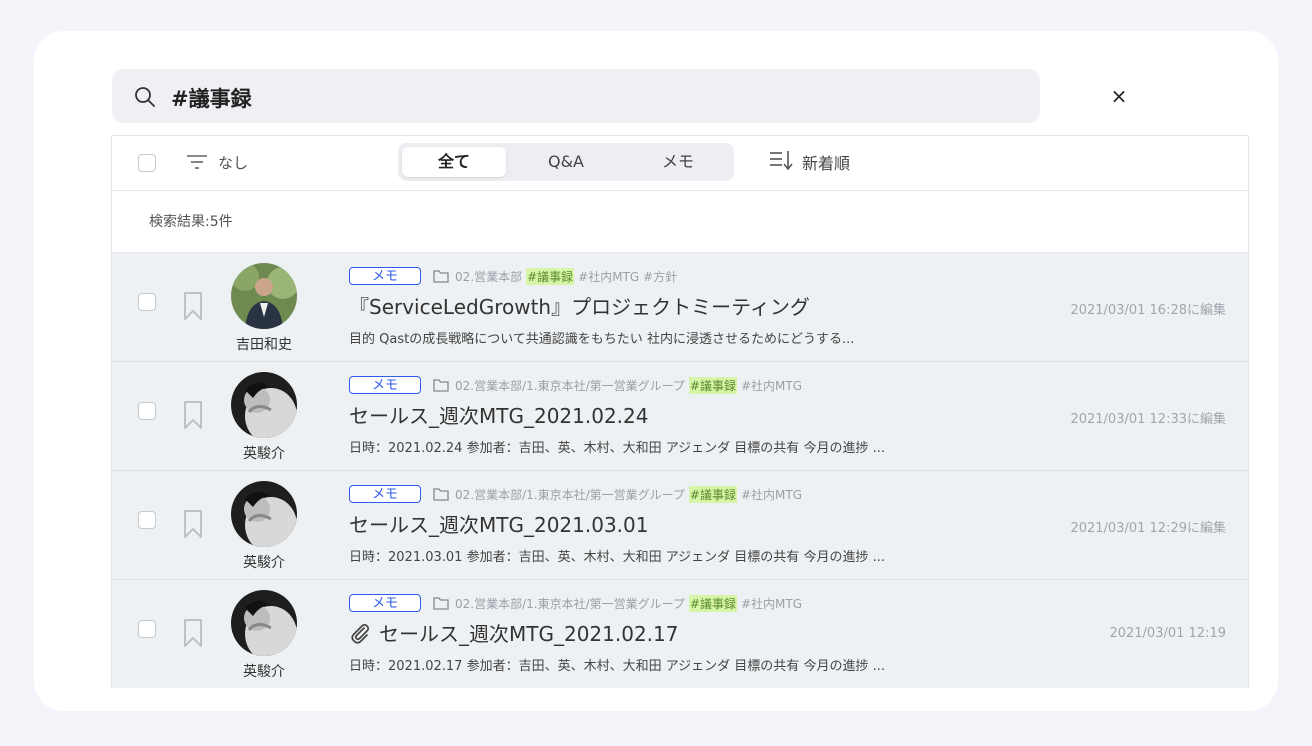 The height and width of the screenshot is (746, 1312). I want to click on sort-order-label: 新着順, so click(826, 162).